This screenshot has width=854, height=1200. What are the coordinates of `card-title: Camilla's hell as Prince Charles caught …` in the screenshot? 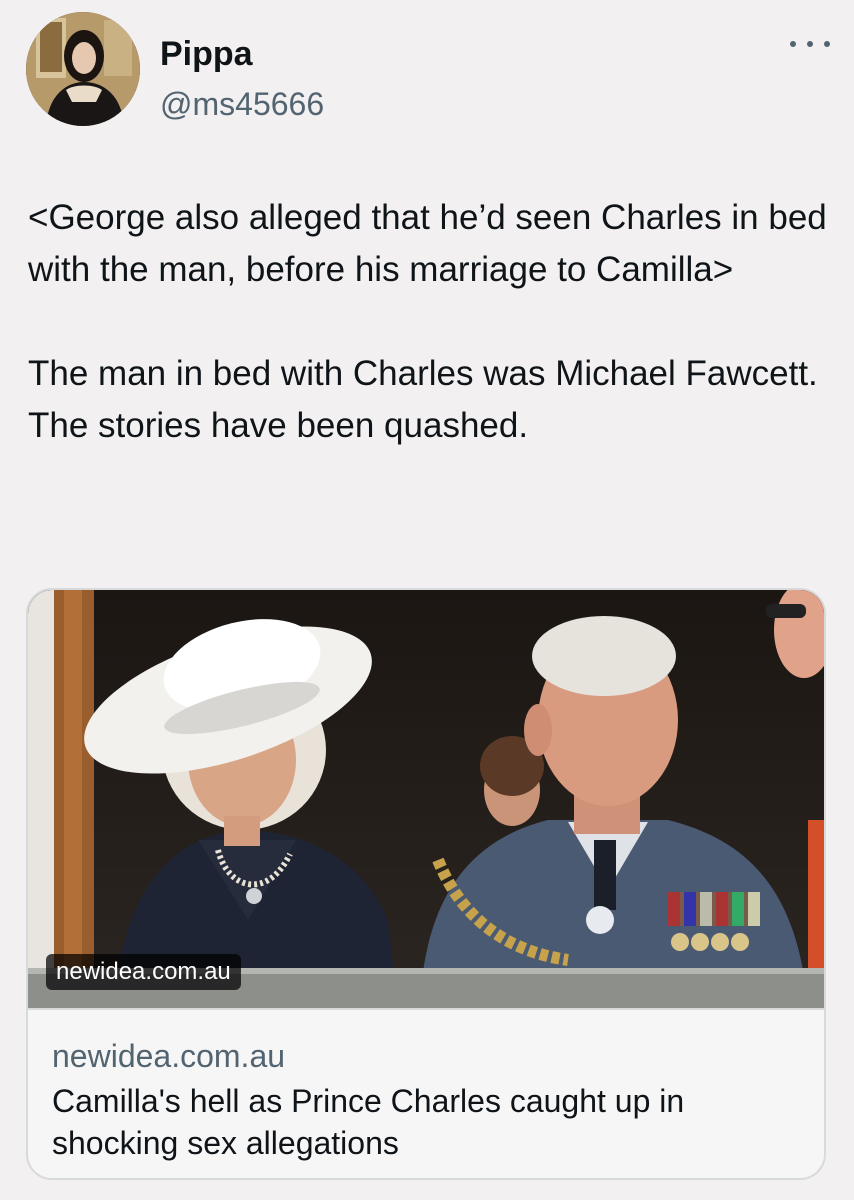 It's located at (422, 1122).